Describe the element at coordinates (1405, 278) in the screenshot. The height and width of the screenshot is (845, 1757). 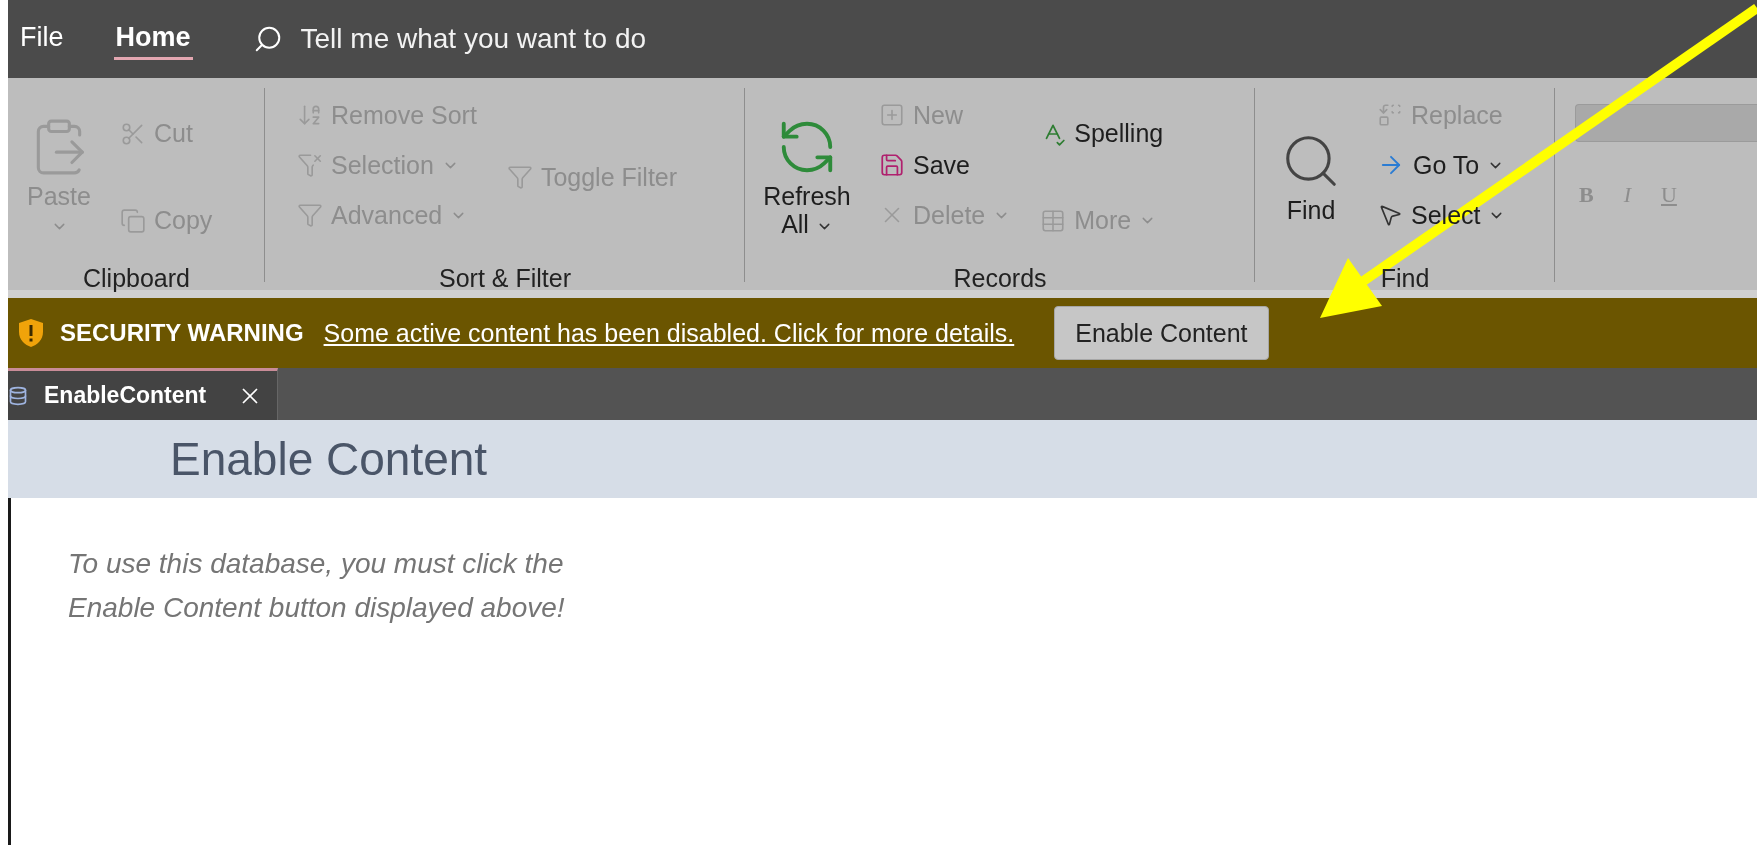
I see `group-label: Find` at that location.